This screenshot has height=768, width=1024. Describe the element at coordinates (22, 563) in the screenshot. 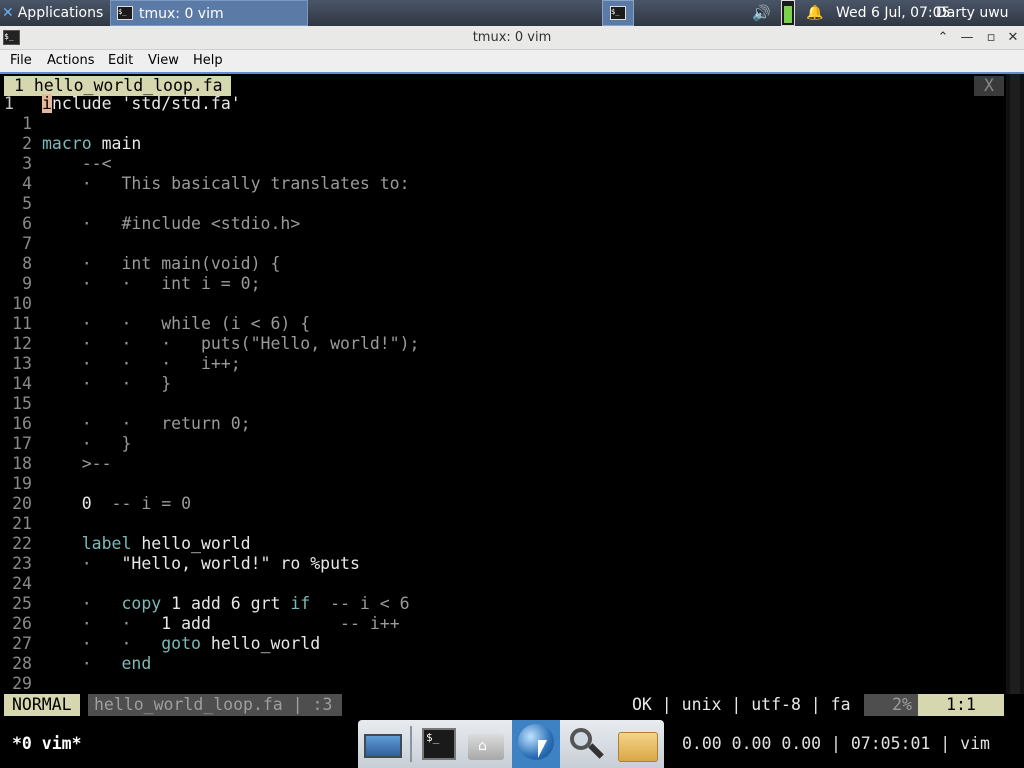

I see `line-number: 23` at that location.